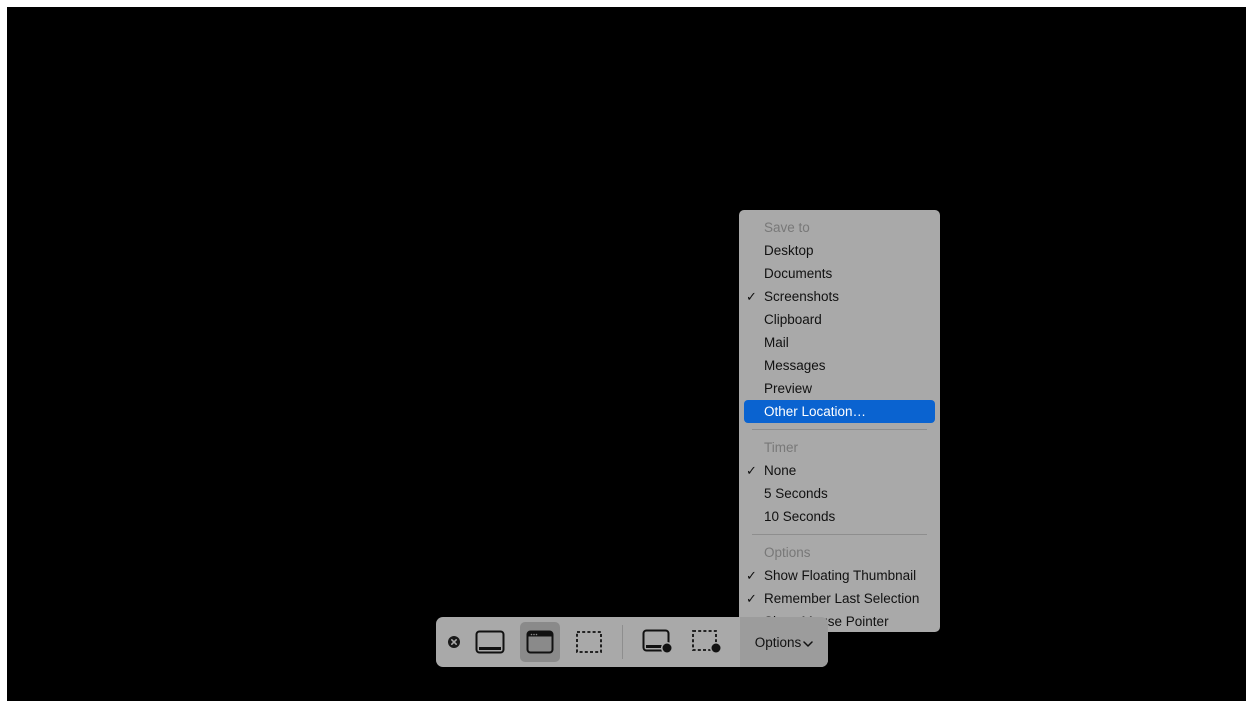 The height and width of the screenshot is (704, 1252). What do you see at coordinates (839, 365) in the screenshot?
I see `menu-item-messages: Messages` at bounding box center [839, 365].